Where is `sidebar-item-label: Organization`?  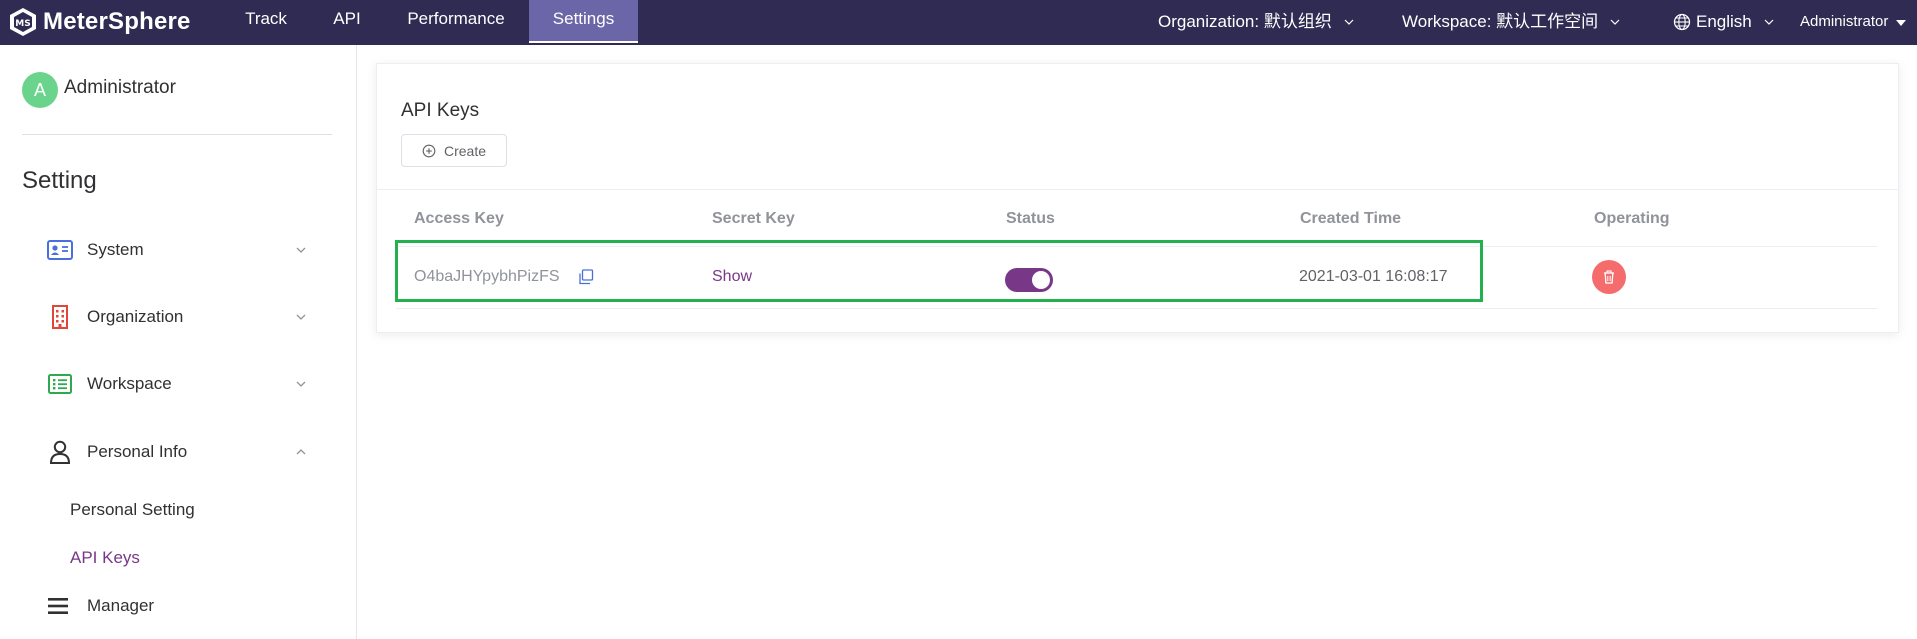
sidebar-item-label: Organization is located at coordinates (135, 316).